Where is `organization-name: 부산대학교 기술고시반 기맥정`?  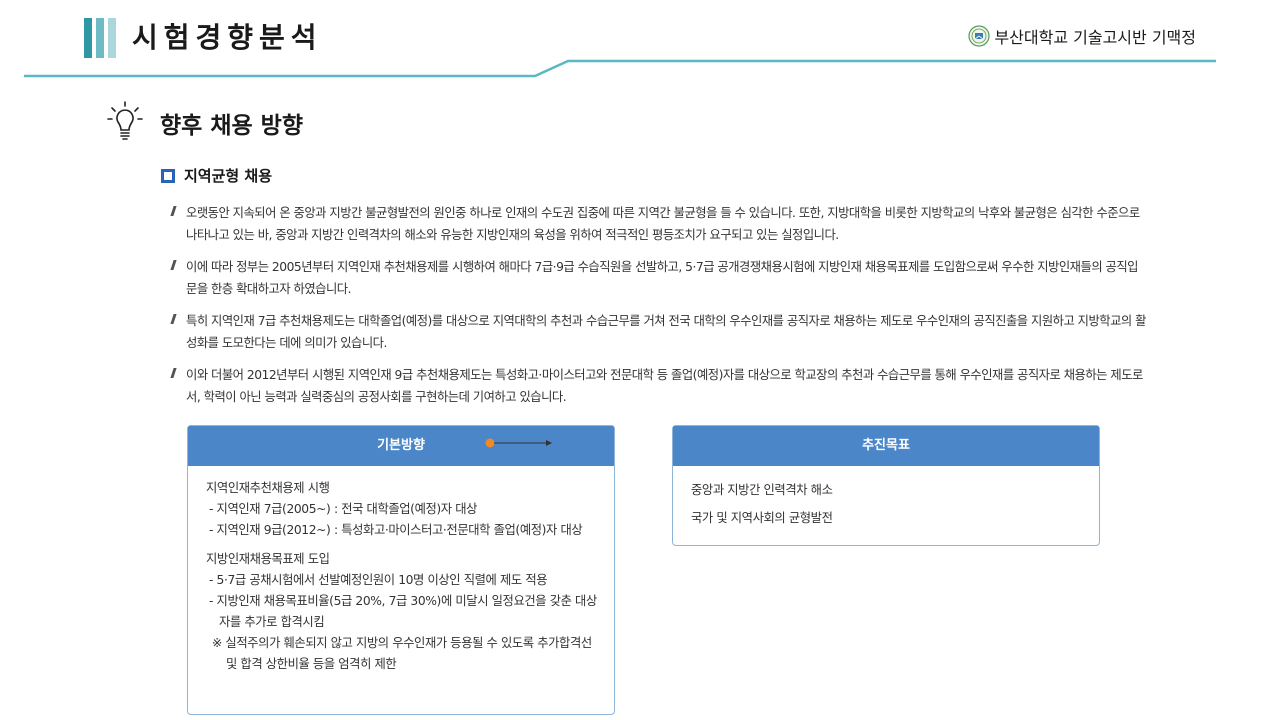 organization-name: 부산대학교 기술고시반 기맥정 is located at coordinates (1095, 37).